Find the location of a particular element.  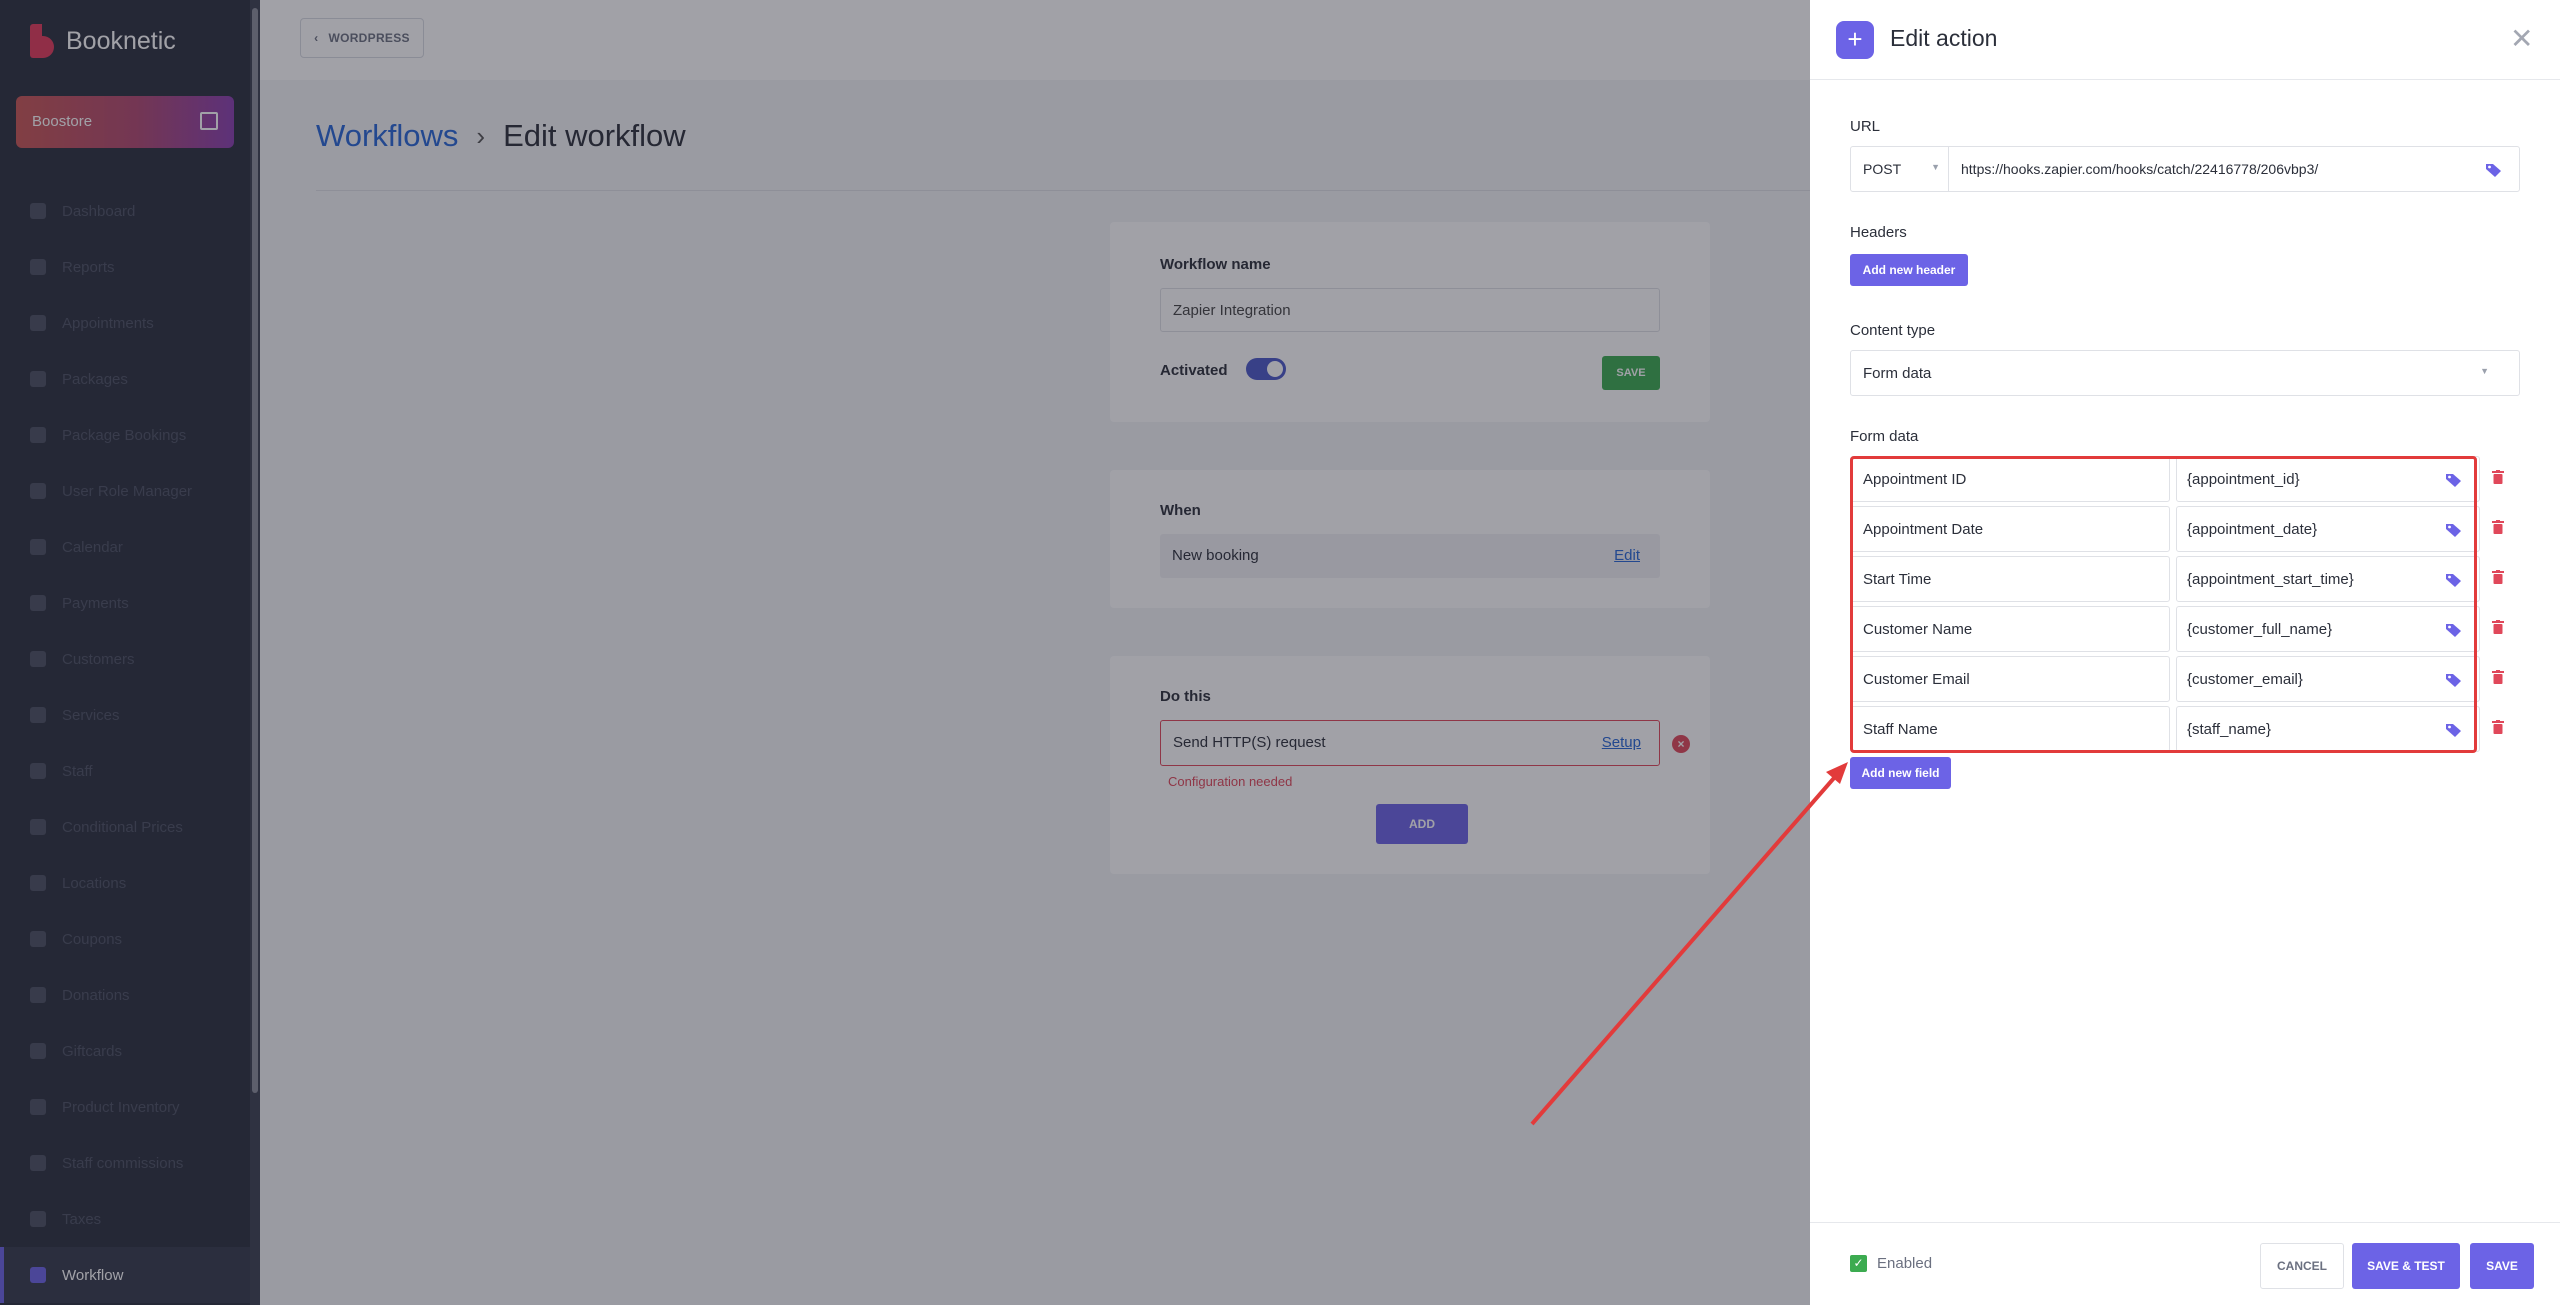

headers-label: Headers is located at coordinates (1878, 232).